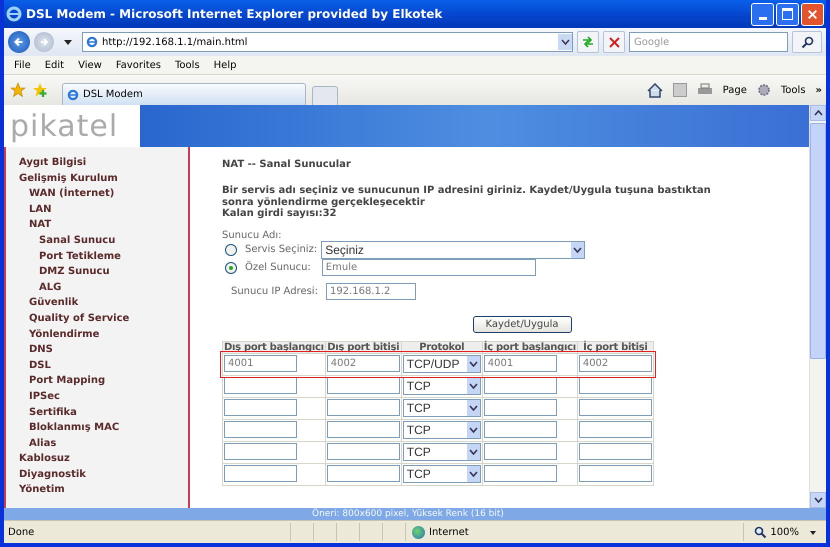 Image resolution: width=830 pixels, height=547 pixels. I want to click on instruction-text: Kalan girdi sayısı:32, so click(279, 214).